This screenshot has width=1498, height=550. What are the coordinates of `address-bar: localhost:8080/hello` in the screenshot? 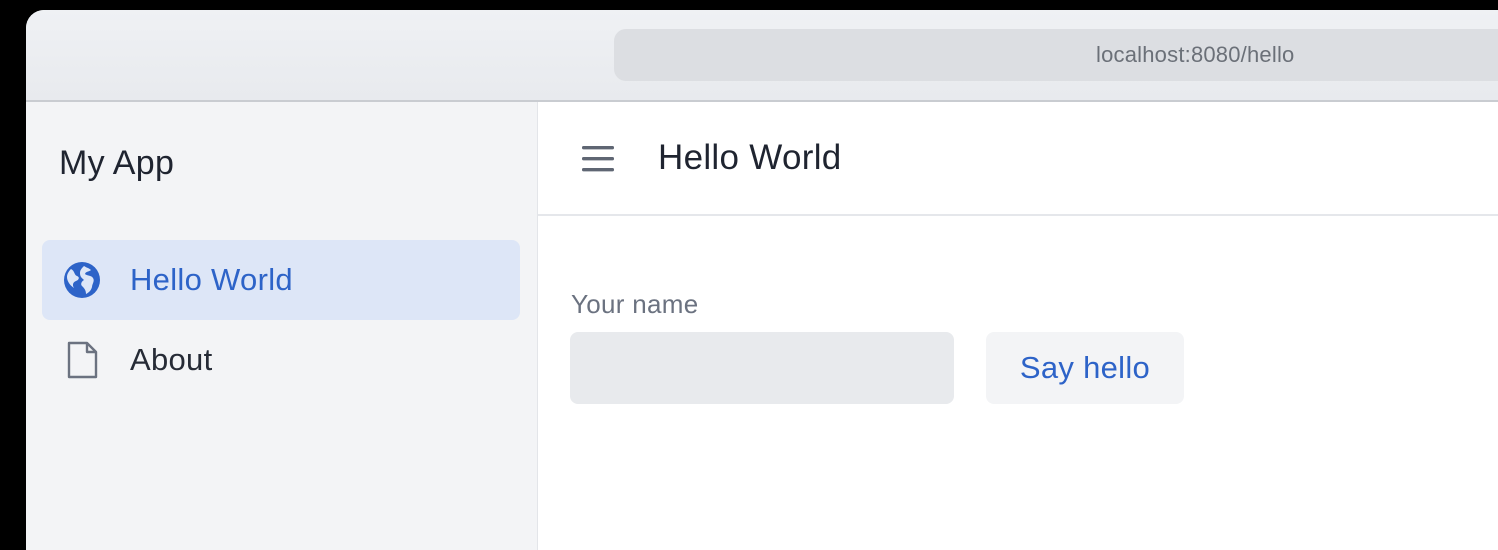 It's located at (1056, 55).